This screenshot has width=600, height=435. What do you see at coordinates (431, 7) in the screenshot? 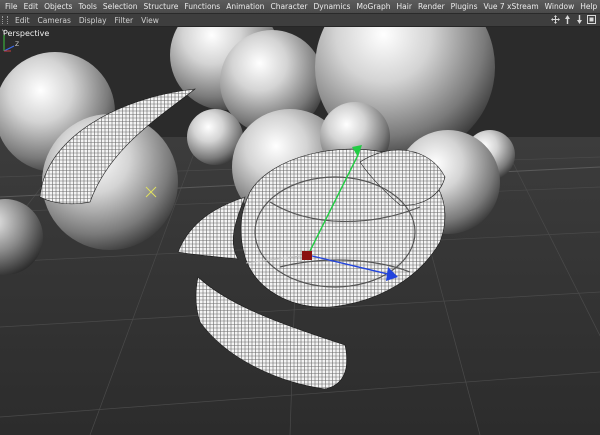
I see `menu-render: Render` at bounding box center [431, 7].